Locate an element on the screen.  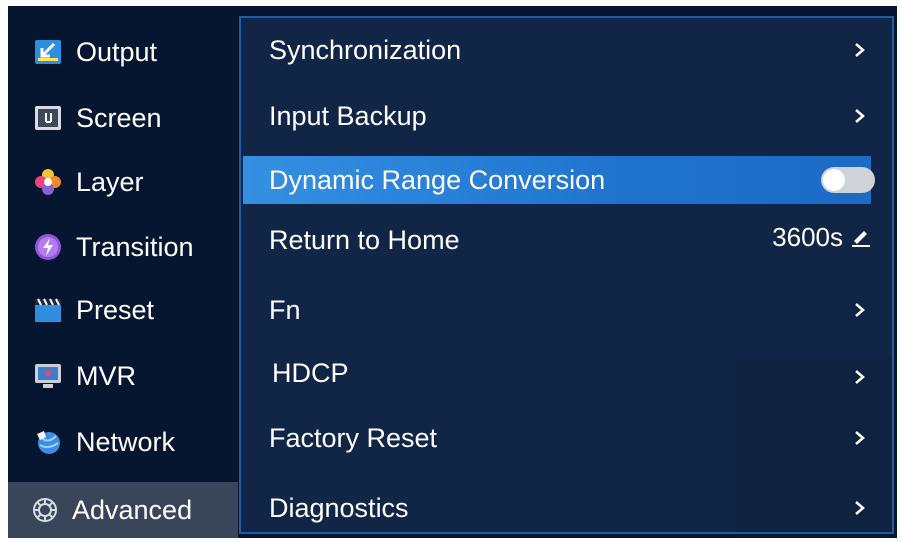
layer-icon is located at coordinates (48, 182).